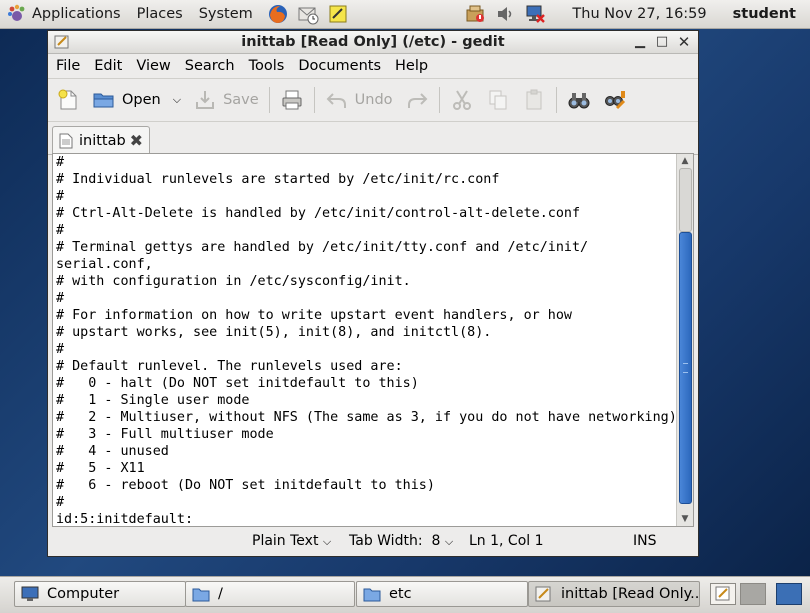 This screenshot has width=810, height=613. I want to click on editor-line: id:5:initdefault:, so click(125, 519).